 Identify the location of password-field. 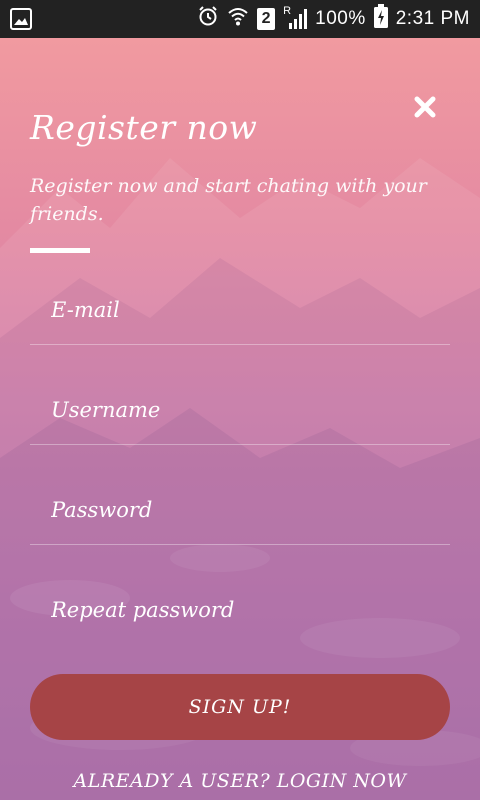
(240, 510).